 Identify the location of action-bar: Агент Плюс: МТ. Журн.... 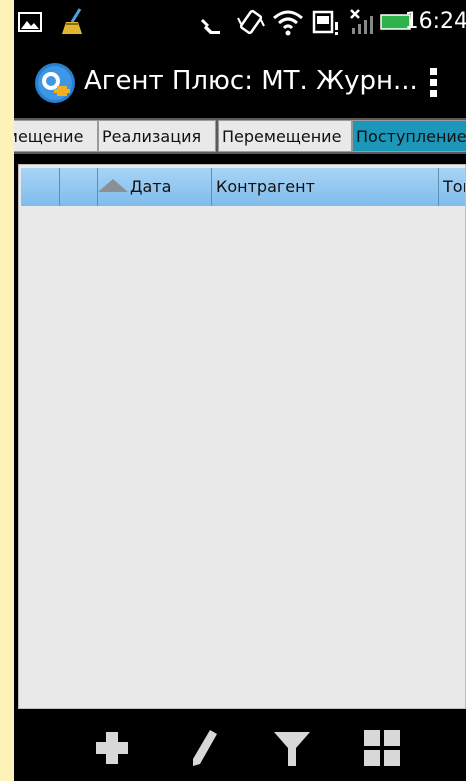
(240, 80).